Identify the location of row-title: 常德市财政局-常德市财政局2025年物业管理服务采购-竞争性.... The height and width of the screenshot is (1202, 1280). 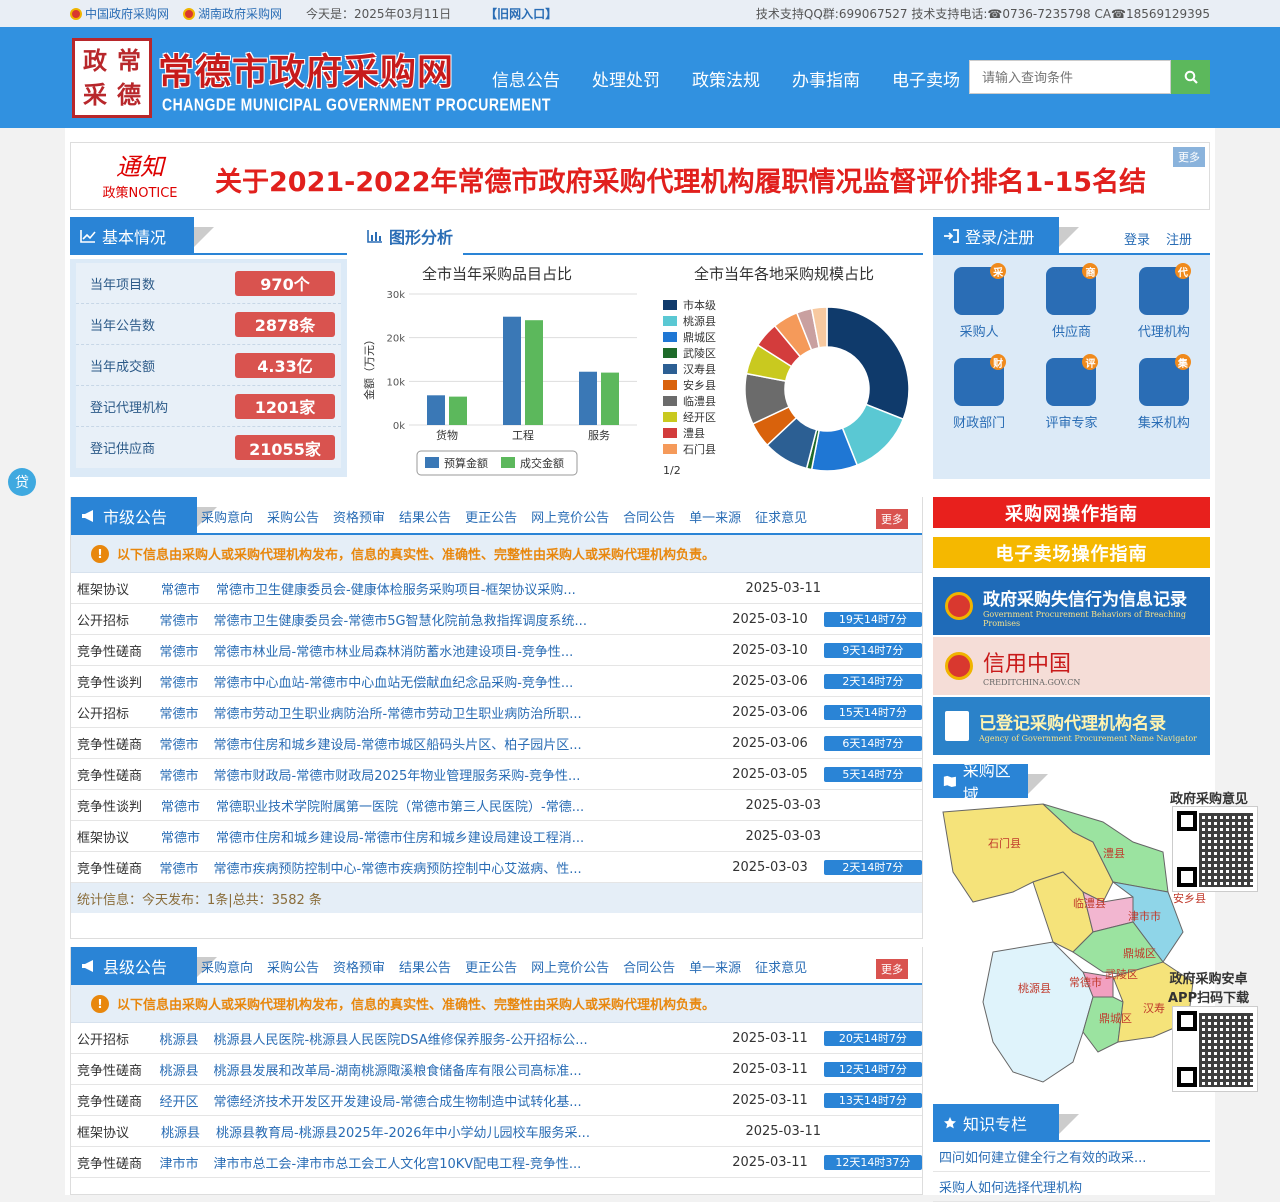
(457, 774).